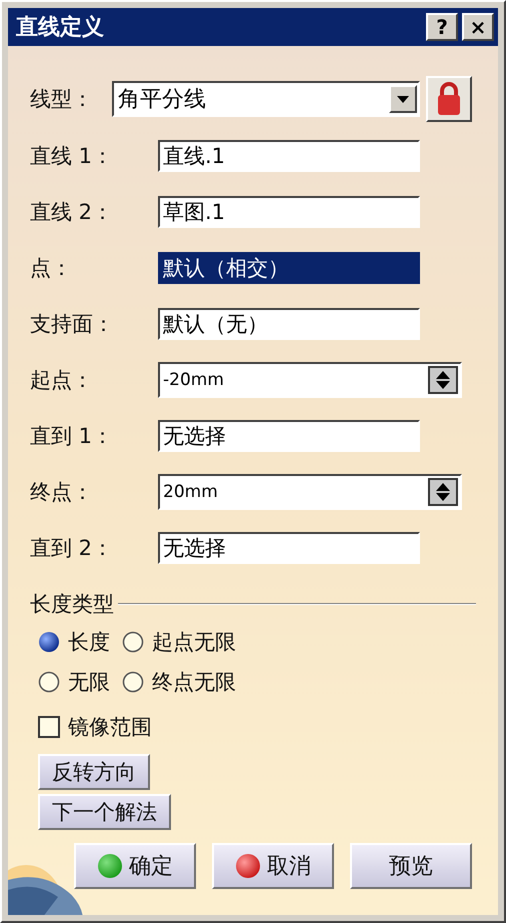 The image size is (506, 923). What do you see at coordinates (266, 99) in the screenshot?
I see `line-type-dropdown: 角平分线` at bounding box center [266, 99].